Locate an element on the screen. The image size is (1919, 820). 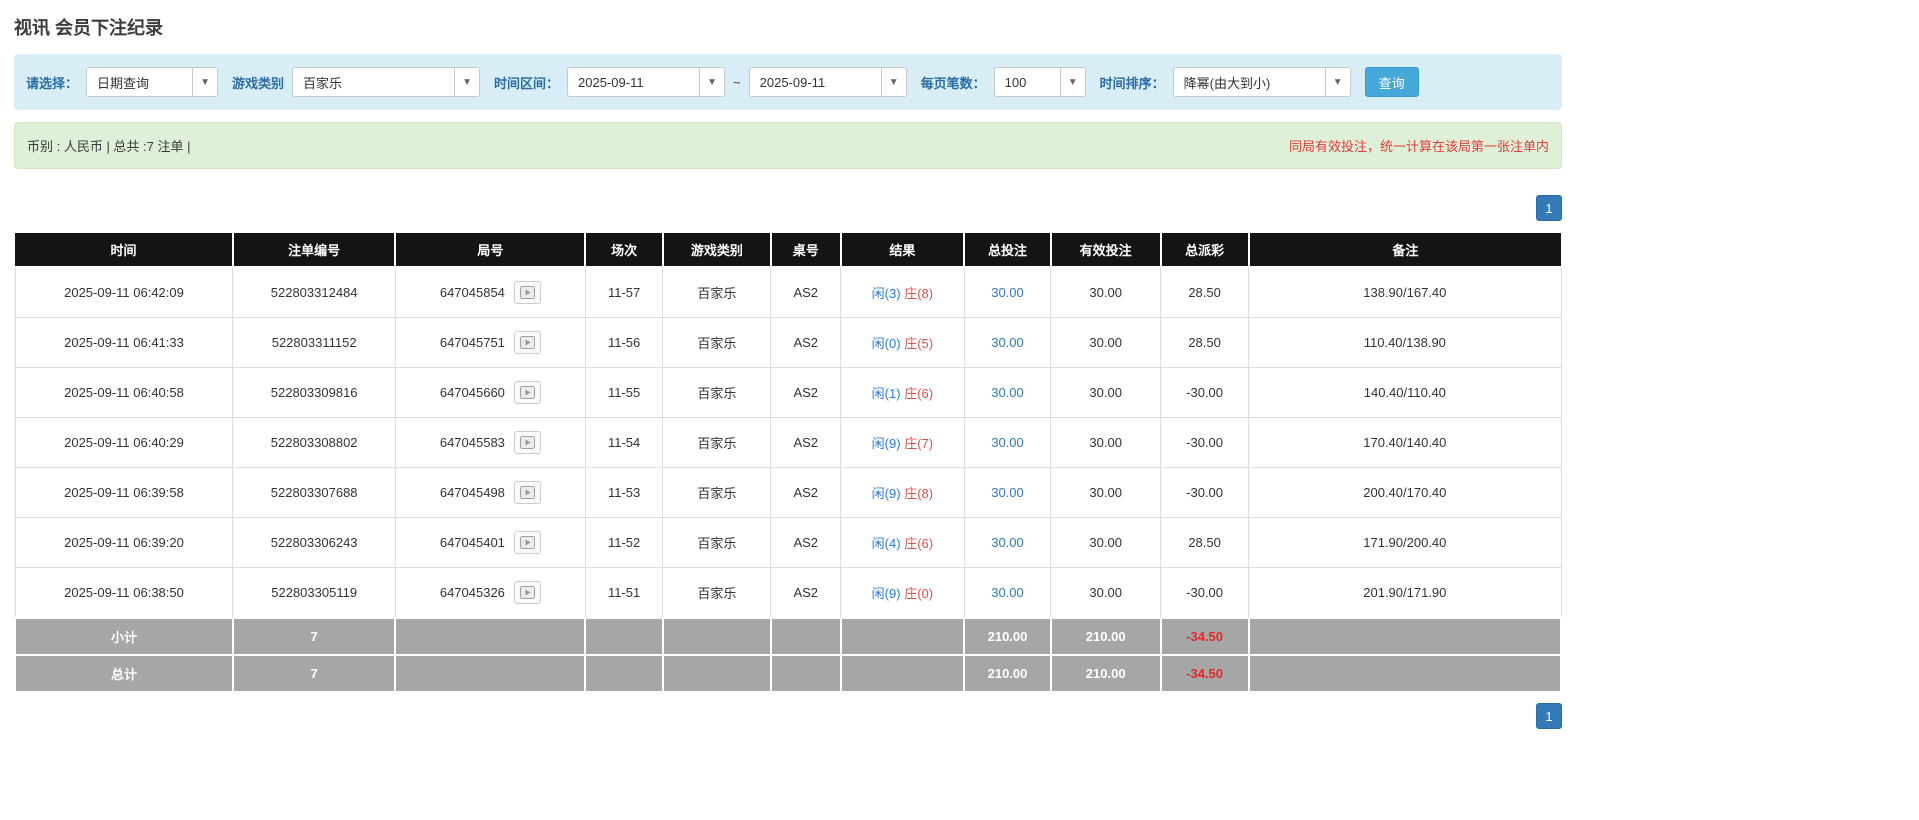
total-row-cell: 7 is located at coordinates (314, 673).